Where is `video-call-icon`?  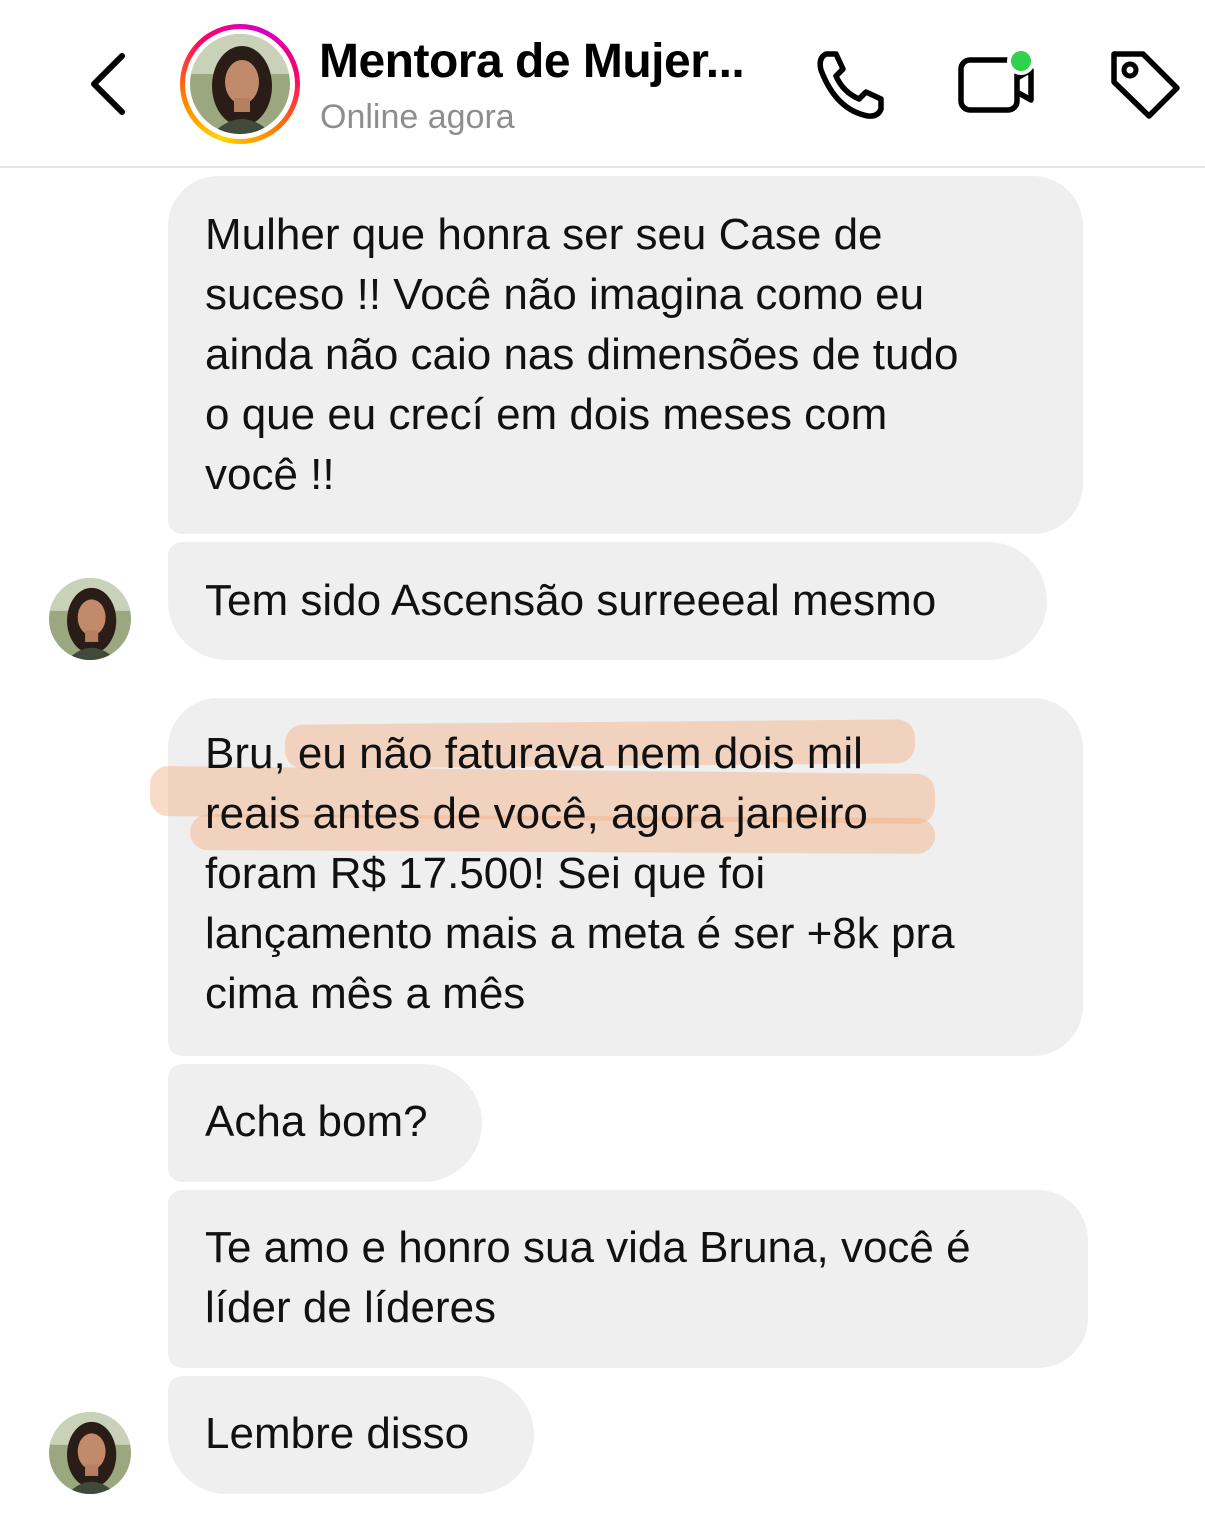 video-call-icon is located at coordinates (998, 82).